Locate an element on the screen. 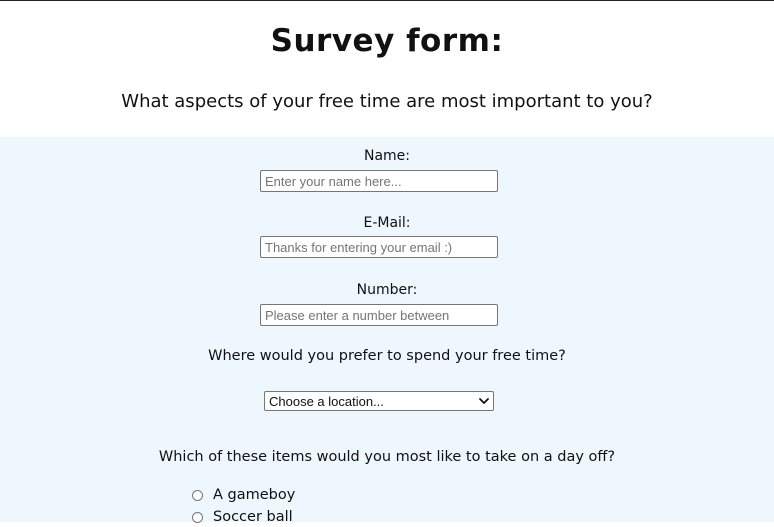 The width and height of the screenshot is (774, 527). radio-option-label: Soccer ball is located at coordinates (253, 517).